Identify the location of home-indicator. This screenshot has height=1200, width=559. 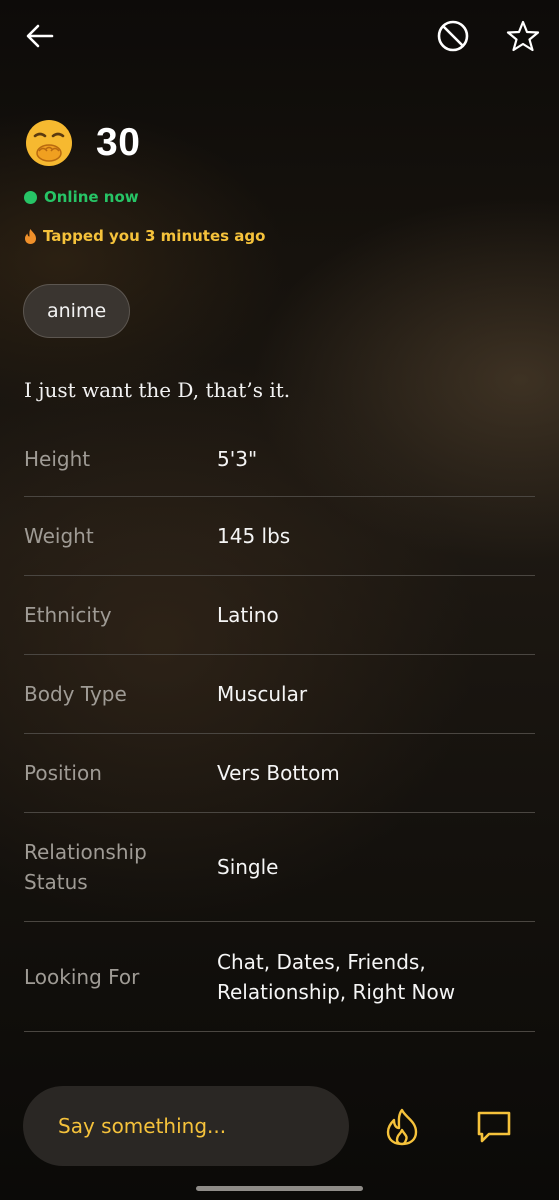
(279, 1188).